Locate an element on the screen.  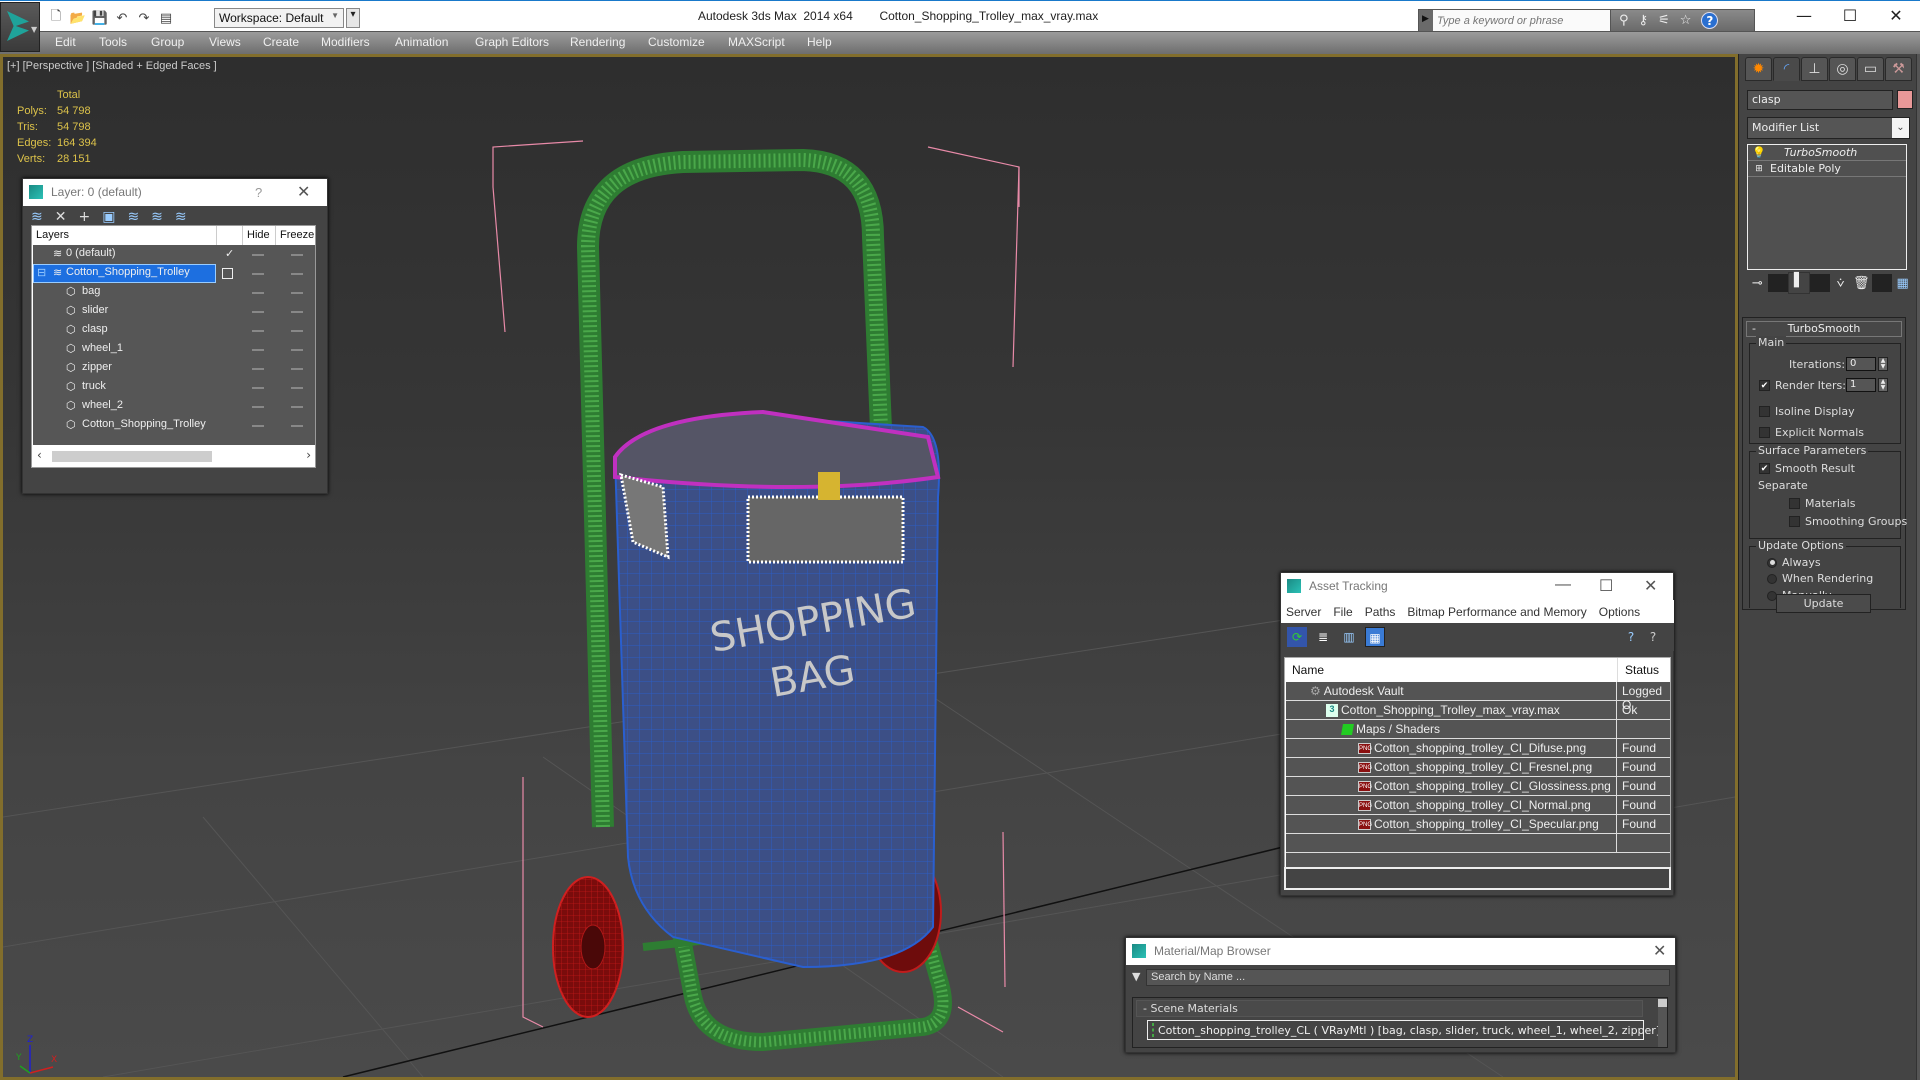
layer-row-default: ≋ 0 (default) ✓ is located at coordinates (174, 254).